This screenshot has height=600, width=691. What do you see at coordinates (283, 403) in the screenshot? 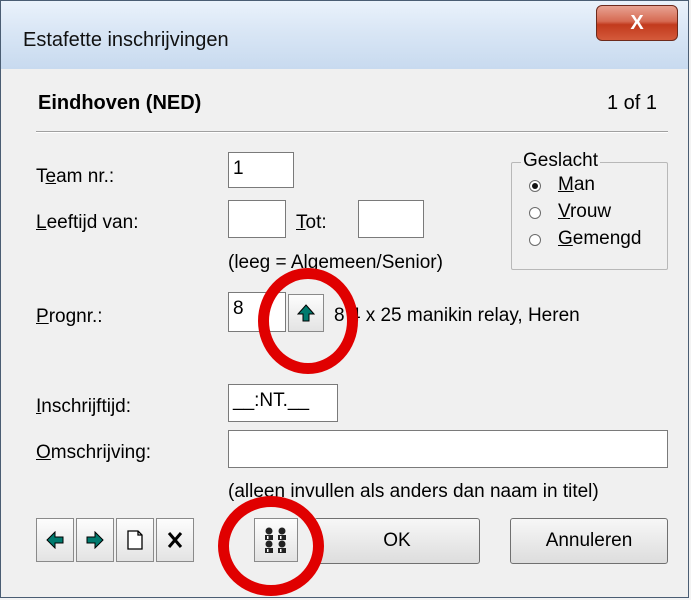
I see `entry-time-input: __:NT.__` at bounding box center [283, 403].